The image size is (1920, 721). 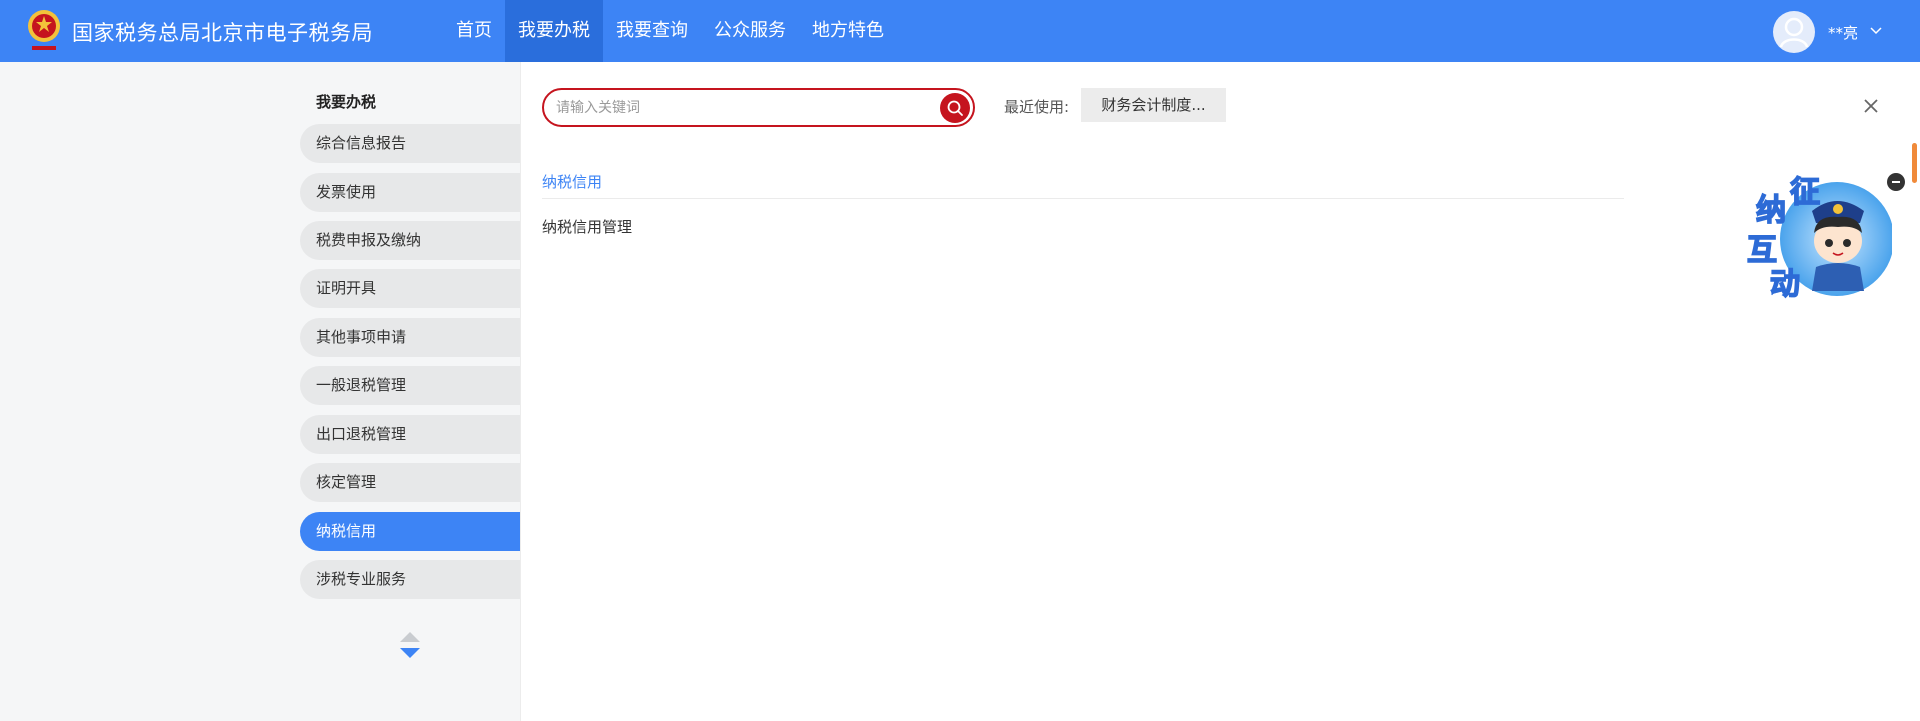 What do you see at coordinates (1037, 107) in the screenshot?
I see `recent-label: 最近使用:` at bounding box center [1037, 107].